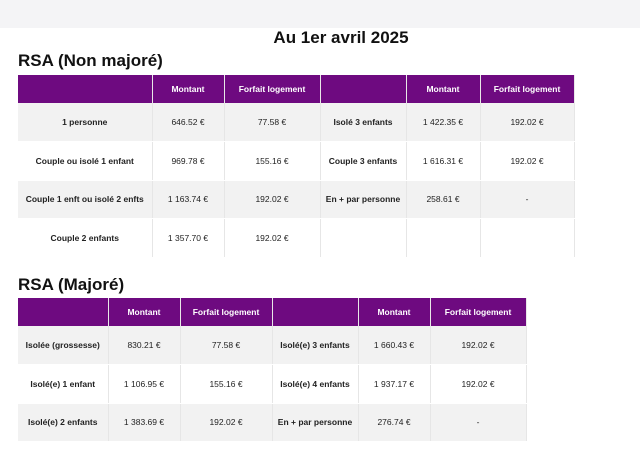  Describe the element at coordinates (443, 161) in the screenshot. I see `montant-cell: 1 616.31 €` at that location.